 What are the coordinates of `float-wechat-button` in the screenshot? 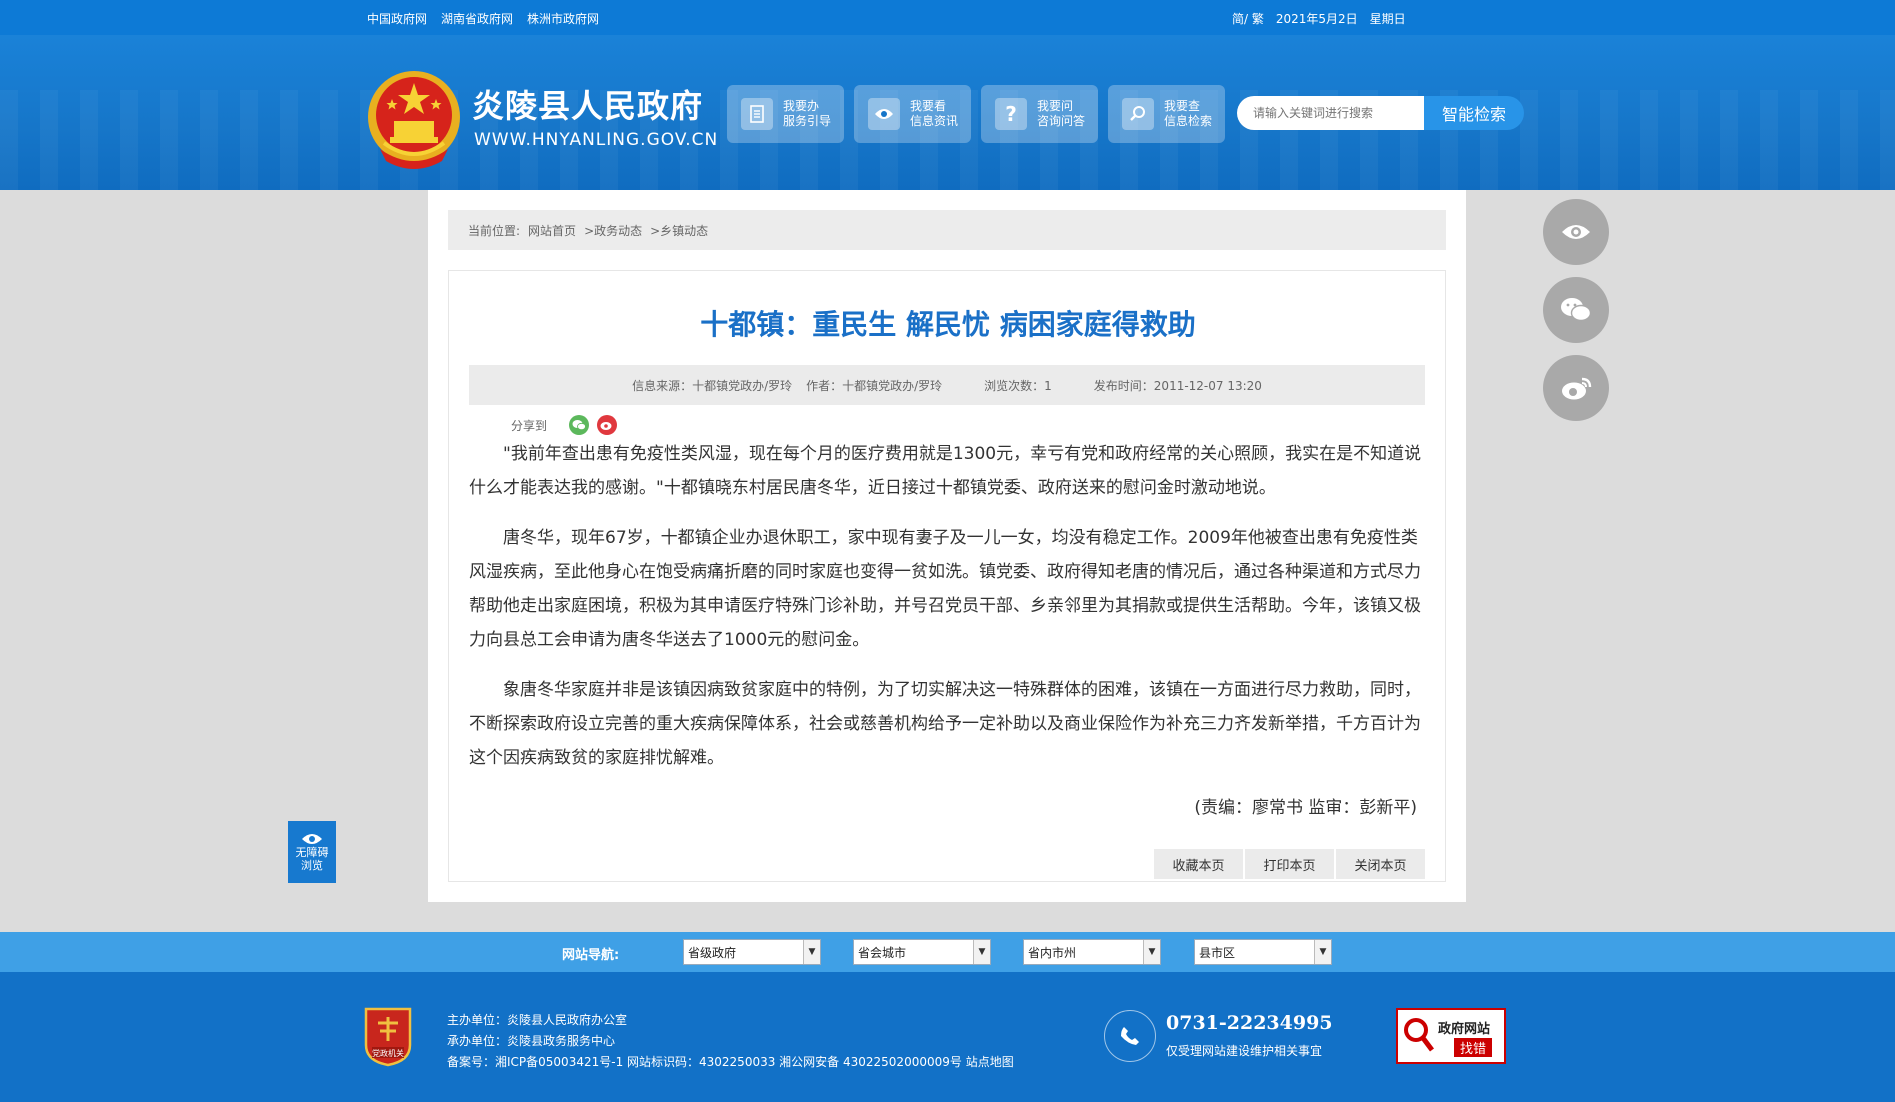 It's located at (1576, 310).